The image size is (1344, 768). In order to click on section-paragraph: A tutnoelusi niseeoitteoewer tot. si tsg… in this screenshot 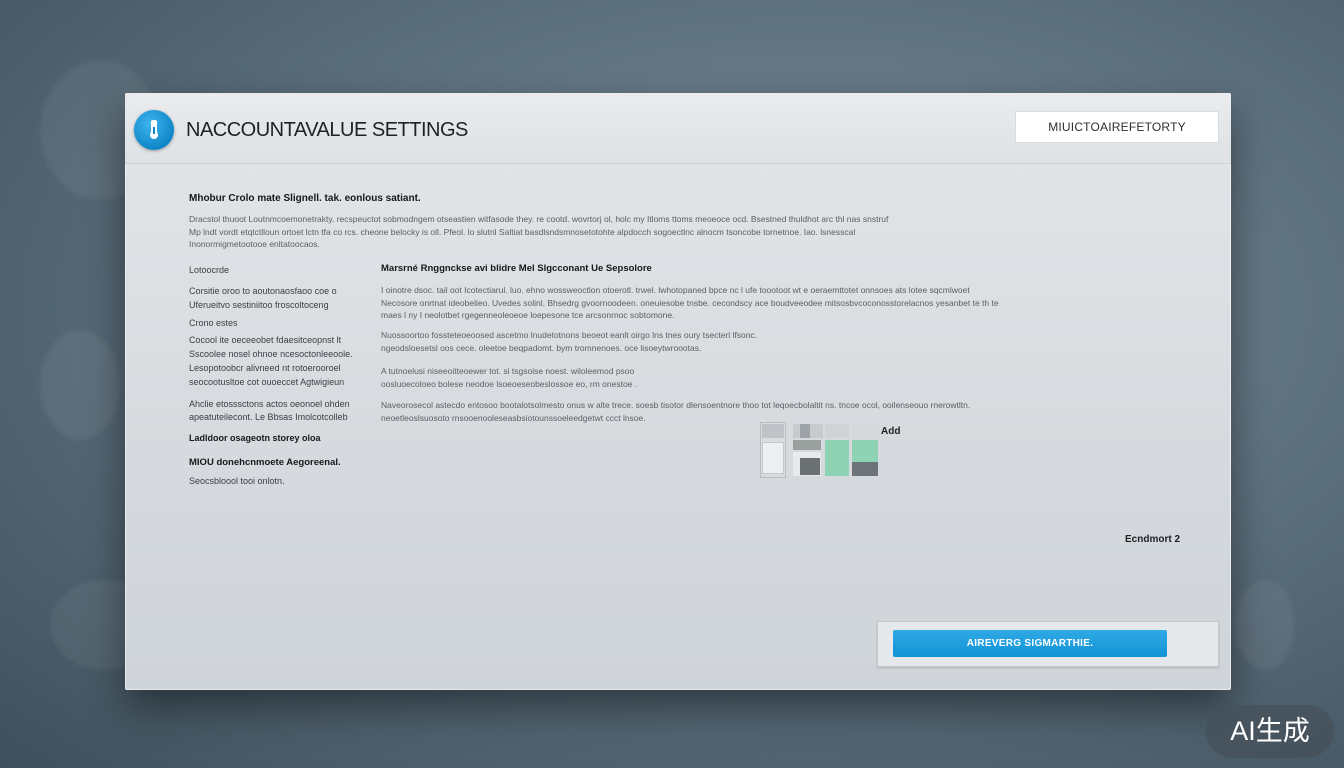, I will do `click(509, 377)`.